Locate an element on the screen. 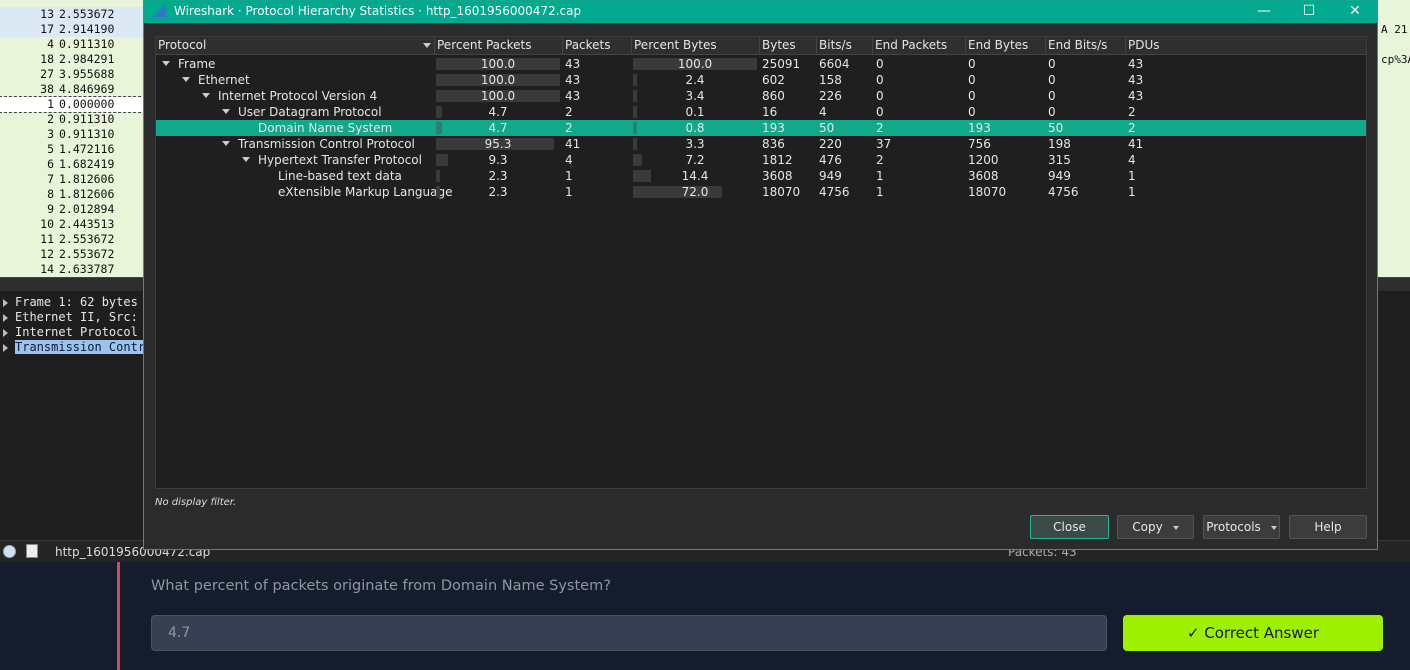  protocol-name: User Datagram Protocol is located at coordinates (310, 112).